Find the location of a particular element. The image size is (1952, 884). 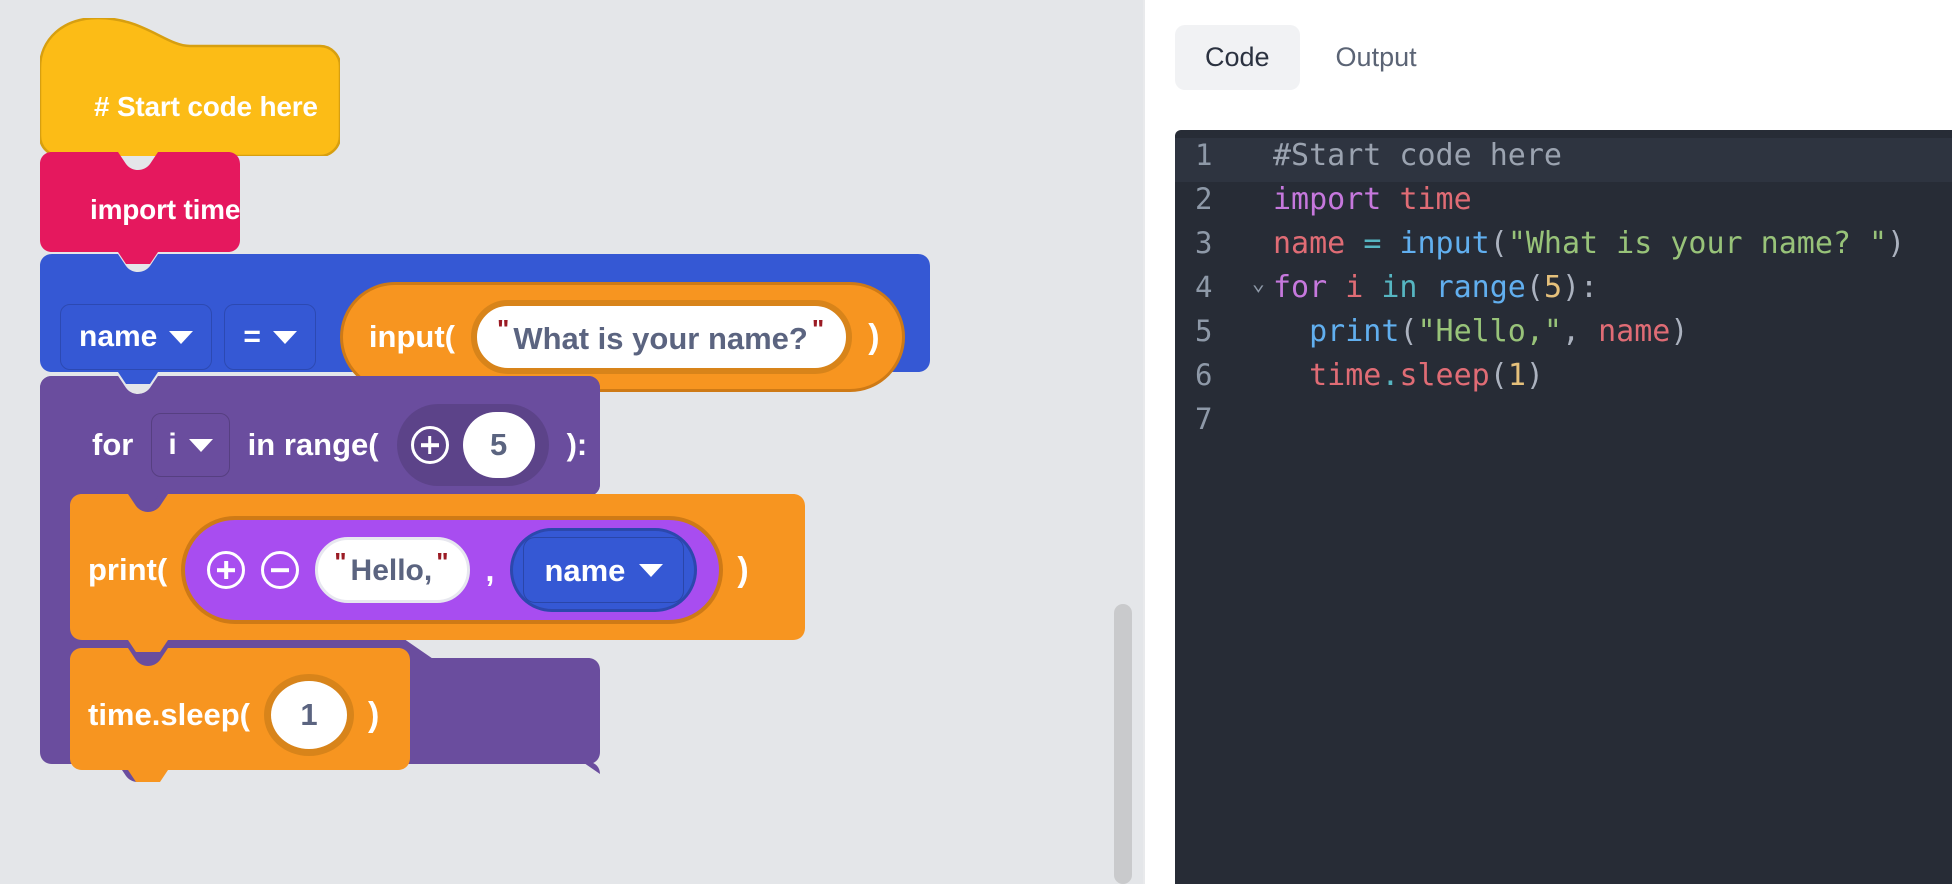

tab-code: Code is located at coordinates (1237, 57).